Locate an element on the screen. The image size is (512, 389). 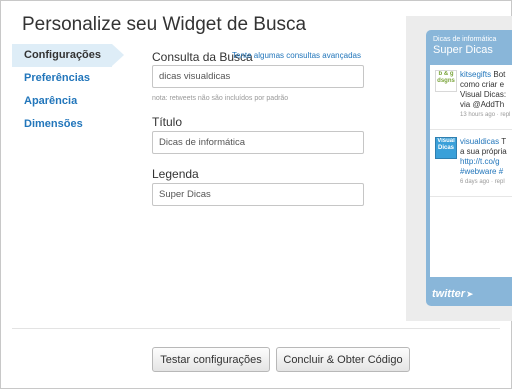
tweet-line: via @AddTh is located at coordinates (482, 104).